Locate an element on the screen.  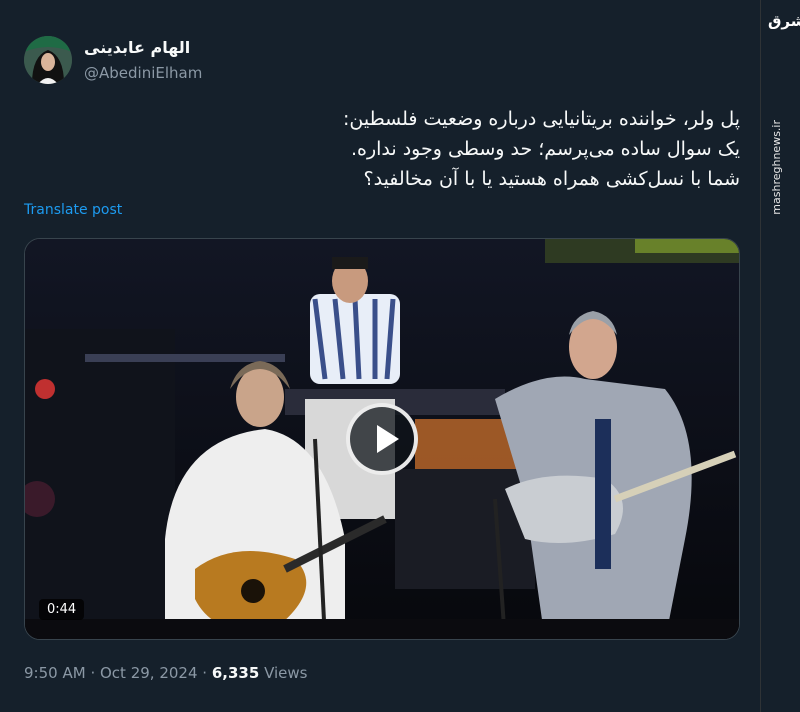
author-name: الهام عابدینی is located at coordinates (137, 47).